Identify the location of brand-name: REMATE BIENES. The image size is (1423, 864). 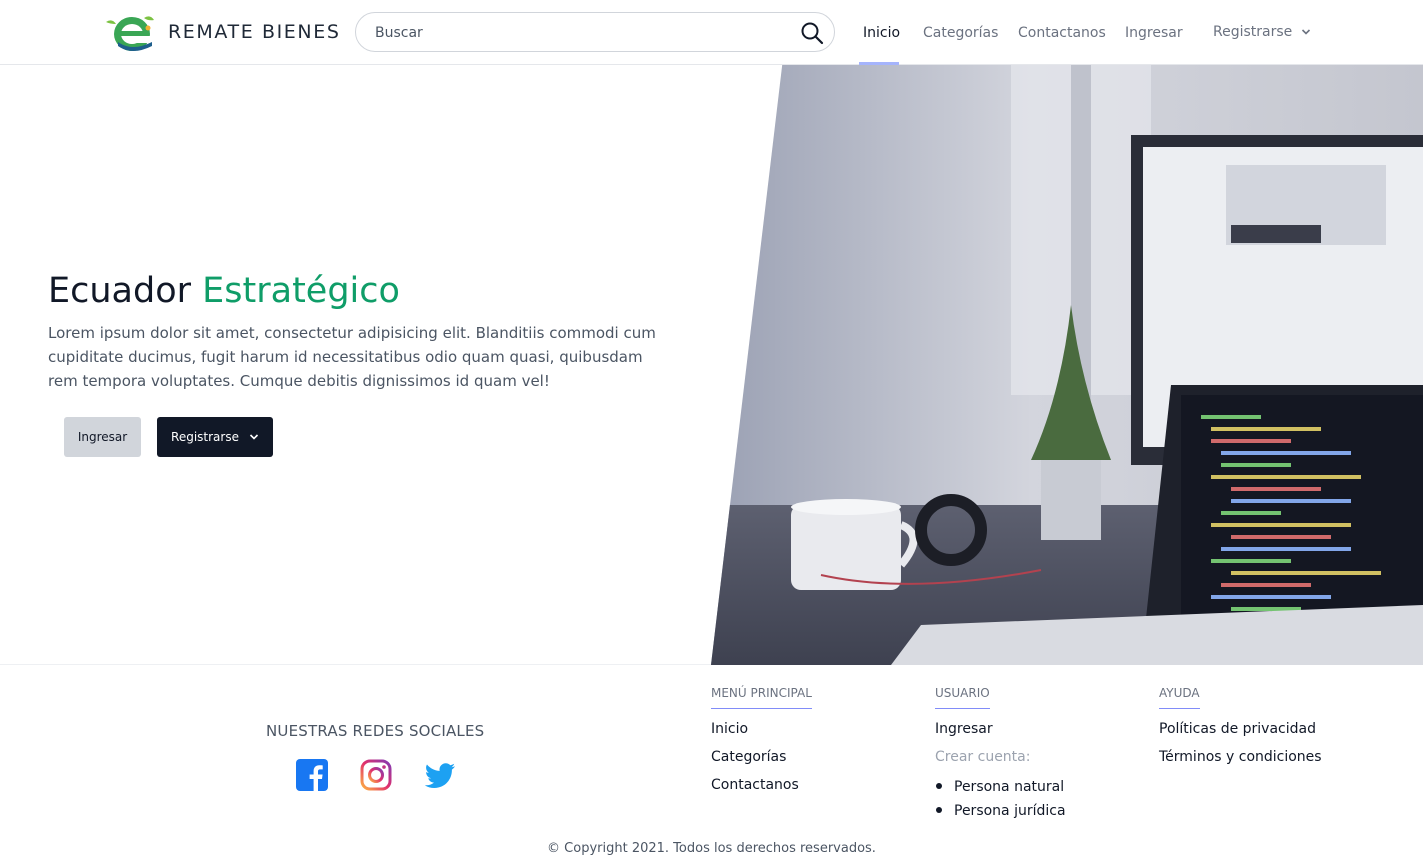
(254, 32).